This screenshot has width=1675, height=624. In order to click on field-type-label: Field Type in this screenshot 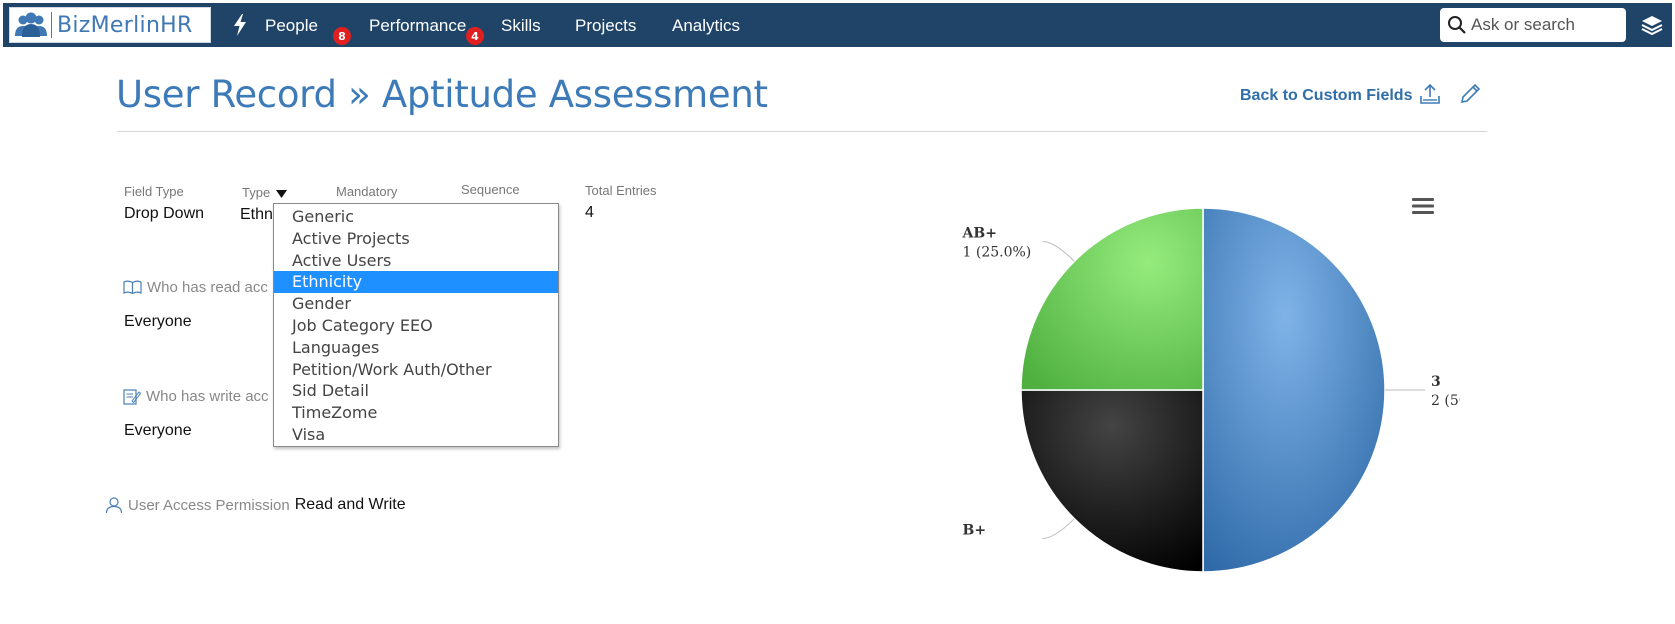, I will do `click(154, 191)`.